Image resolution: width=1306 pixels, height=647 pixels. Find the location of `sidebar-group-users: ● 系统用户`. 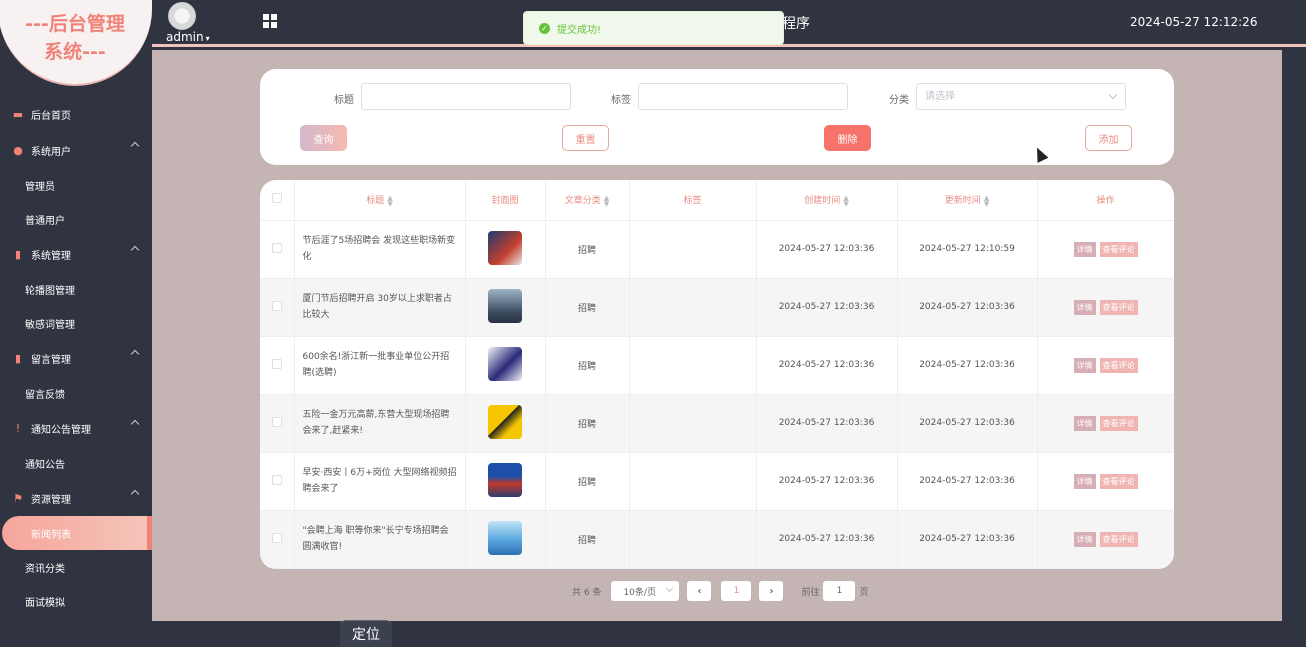

sidebar-group-users: ● 系统用户 is located at coordinates (76, 150).